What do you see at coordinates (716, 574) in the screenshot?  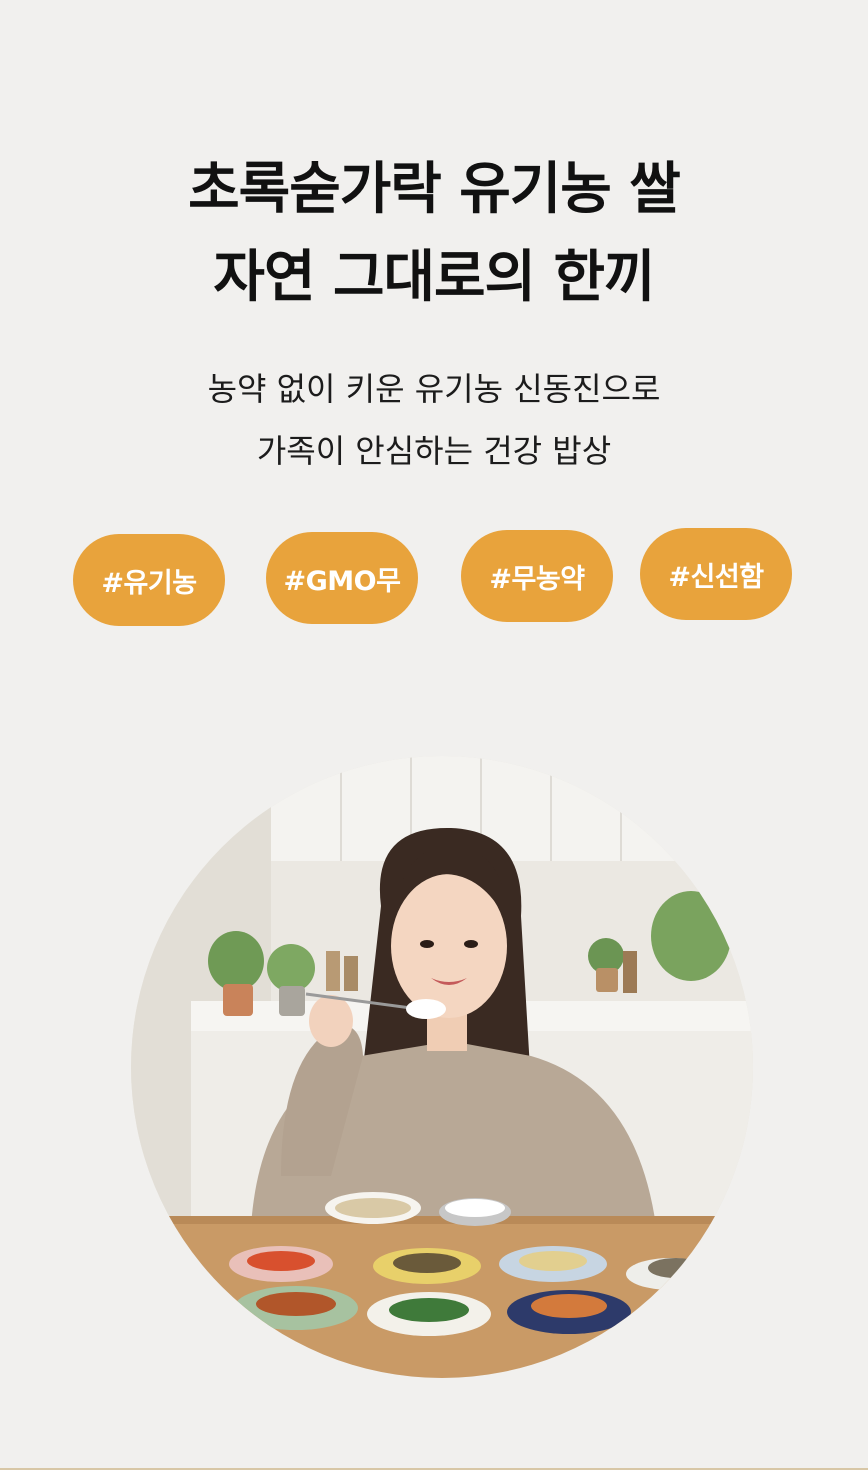 I see `tag-fresh: #신선함` at bounding box center [716, 574].